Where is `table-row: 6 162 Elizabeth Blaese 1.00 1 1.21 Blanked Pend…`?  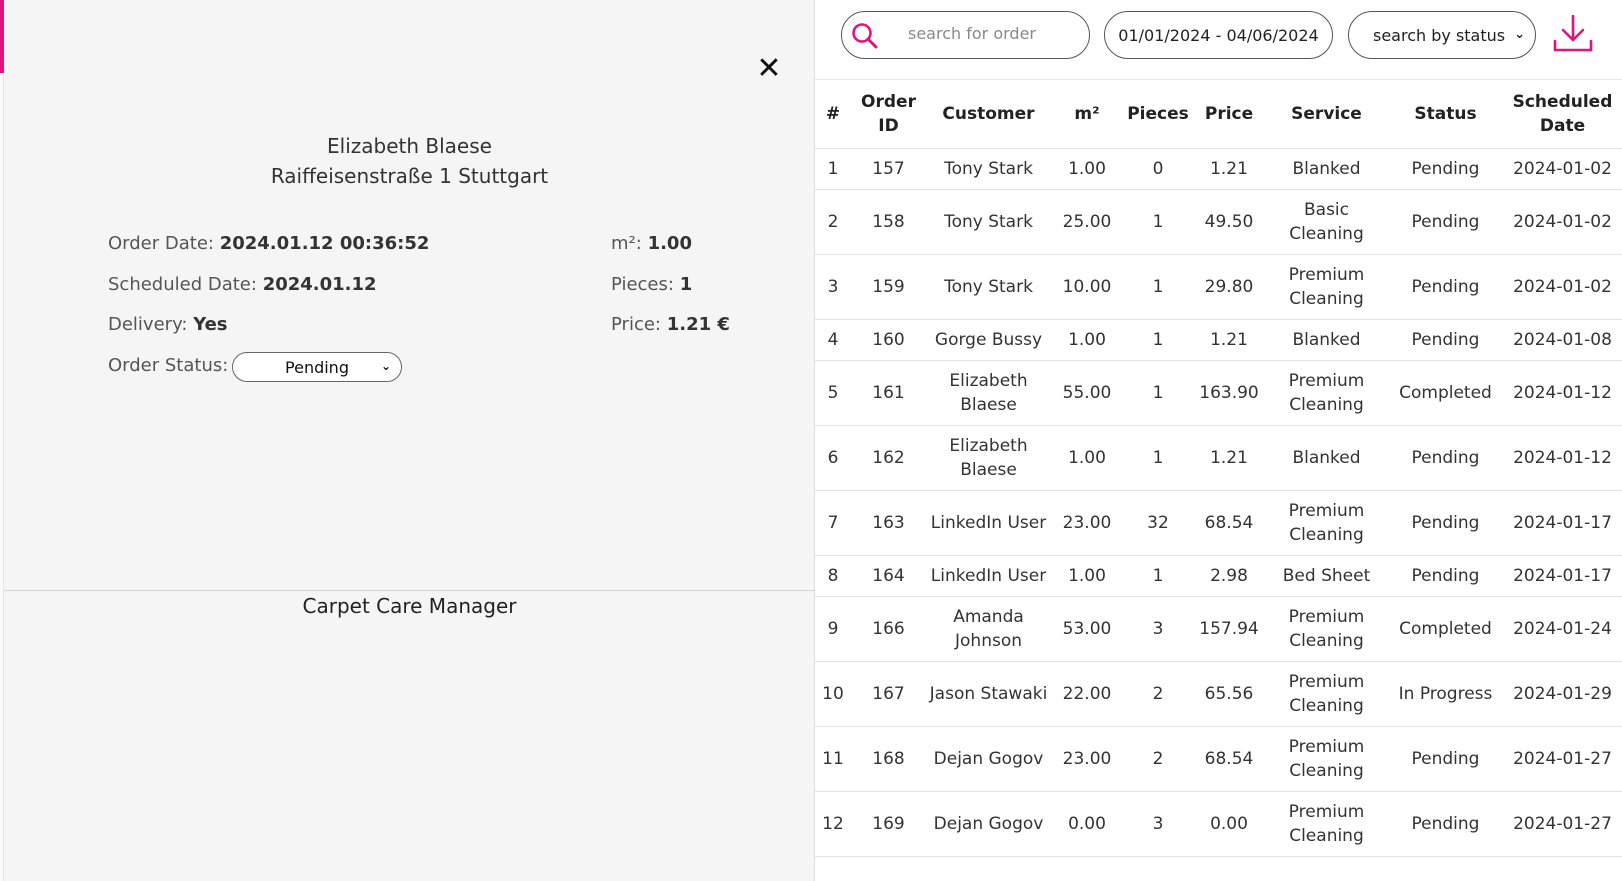
table-row: 6 162 Elizabeth Blaese 1.00 1 1.21 Blanked Pend… is located at coordinates (1218, 458).